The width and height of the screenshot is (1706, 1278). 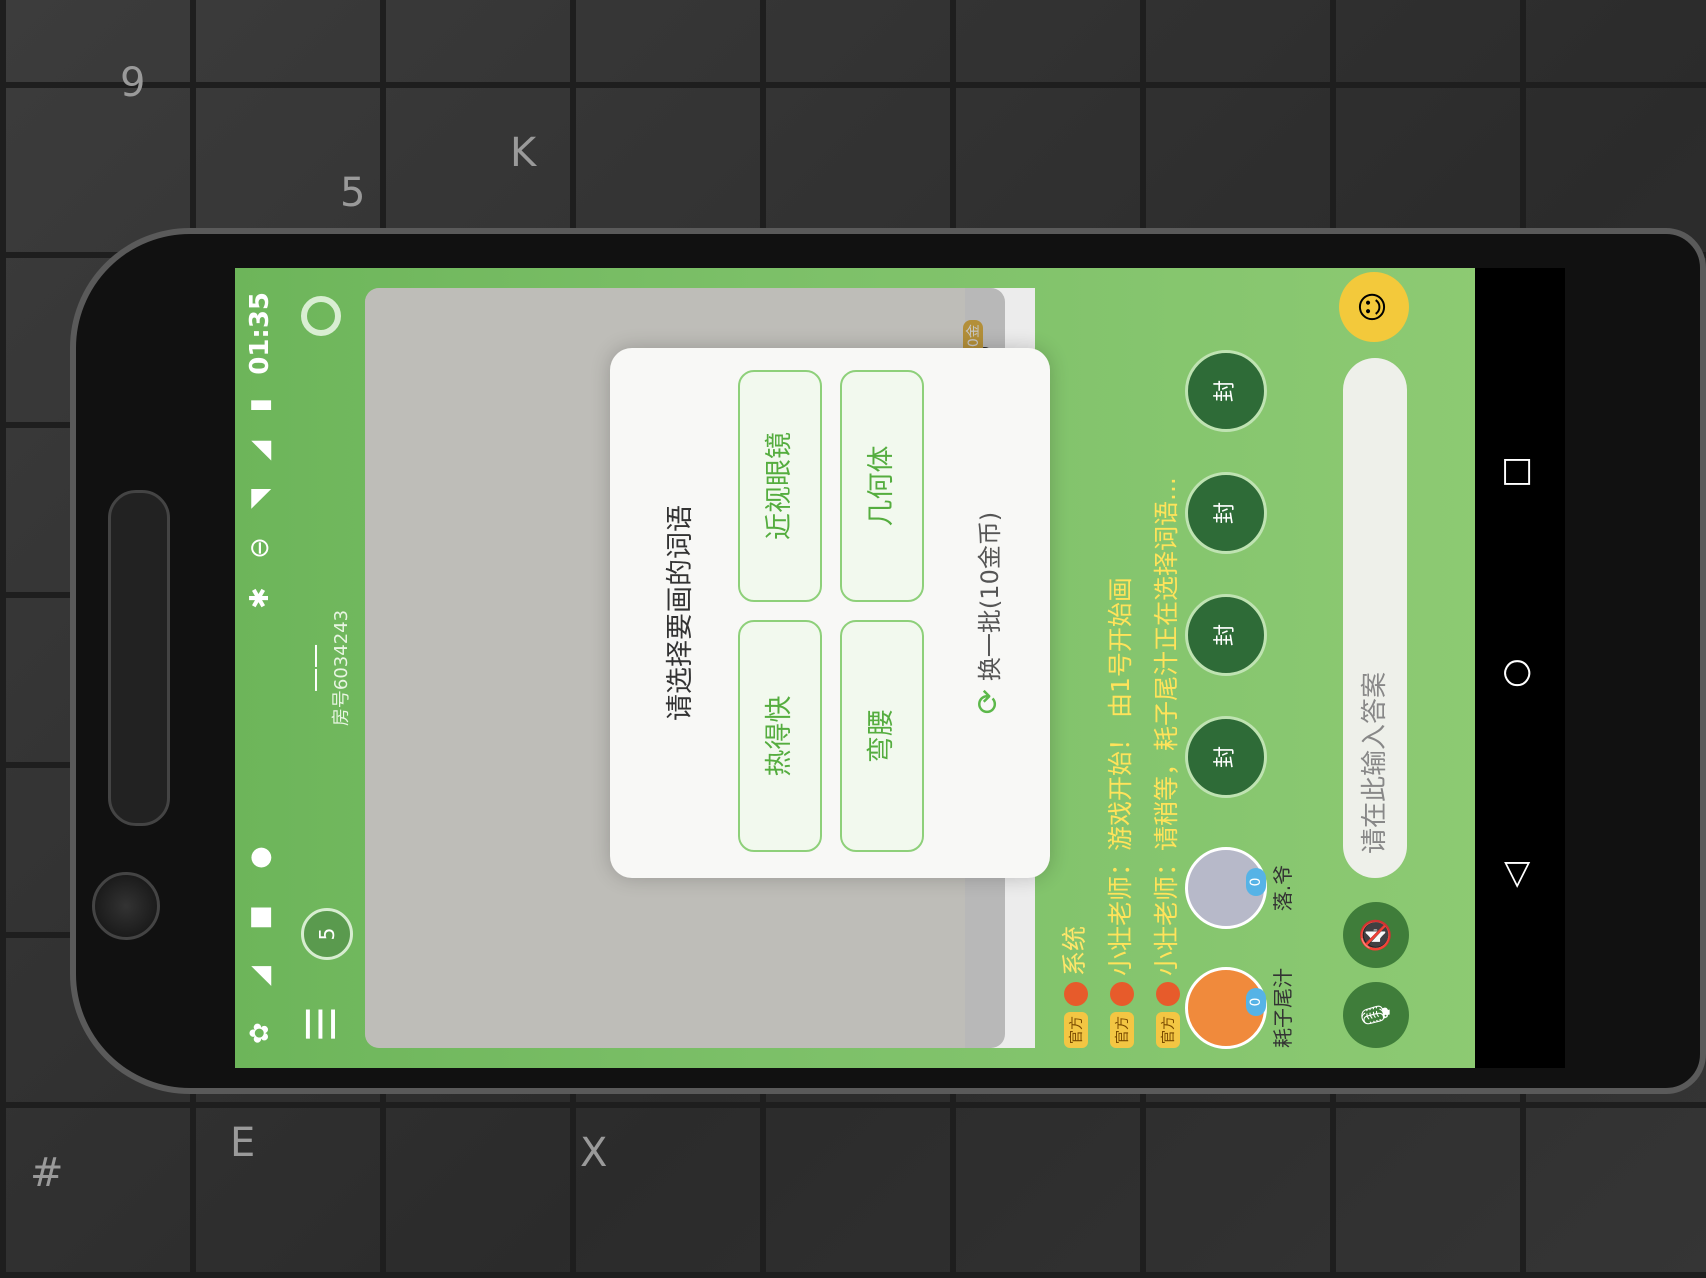 What do you see at coordinates (830, 613) in the screenshot?
I see `word-select-dialog: 请选择要画的词语 热得快 近视眼镜 弯腰 几何体 ⟳ 换一批(10金币)` at bounding box center [830, 613].